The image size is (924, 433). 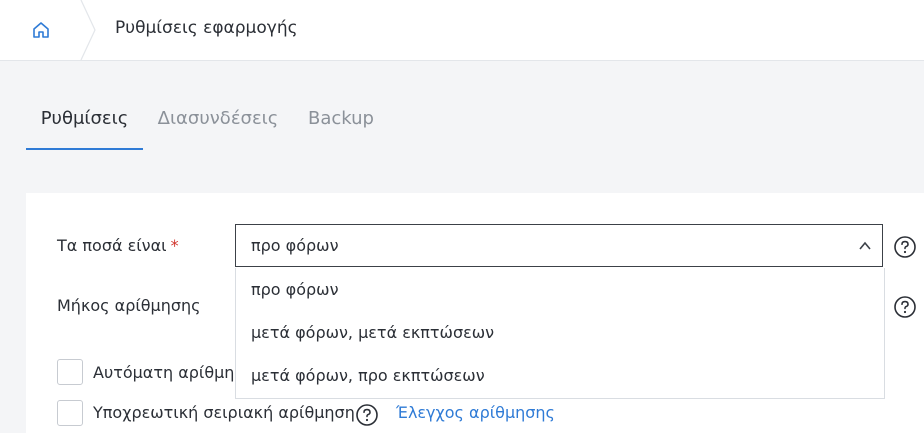 What do you see at coordinates (462, 30) in the screenshot?
I see `breadcrumb-bar: Ρυθμίσεις εφαρμογής` at bounding box center [462, 30].